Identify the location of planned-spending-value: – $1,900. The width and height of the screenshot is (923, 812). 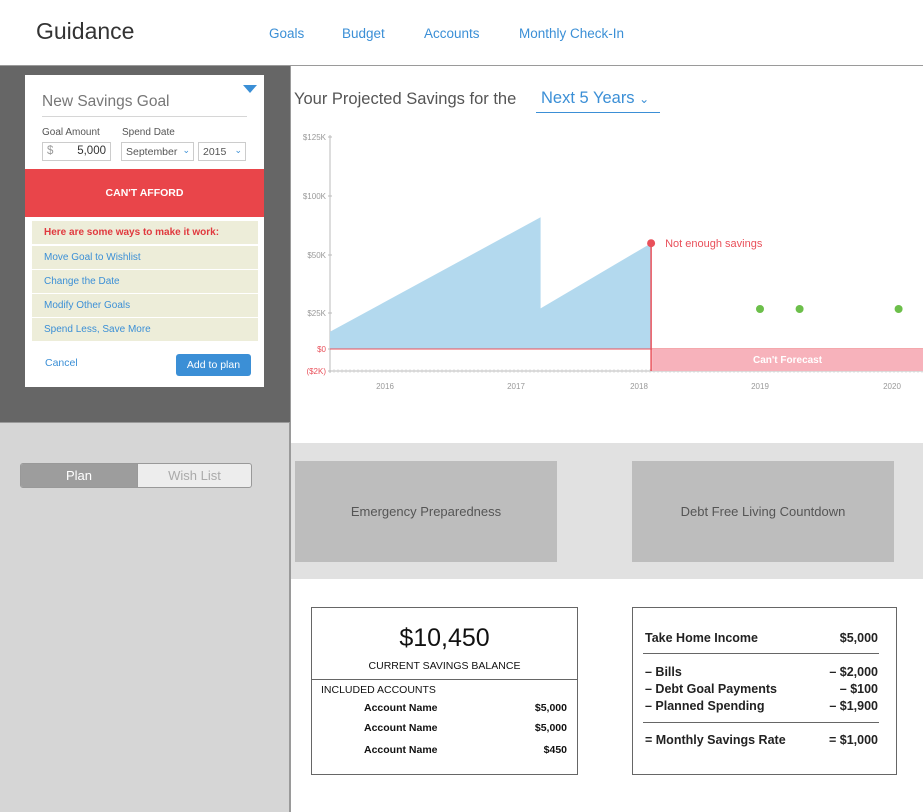
(853, 706).